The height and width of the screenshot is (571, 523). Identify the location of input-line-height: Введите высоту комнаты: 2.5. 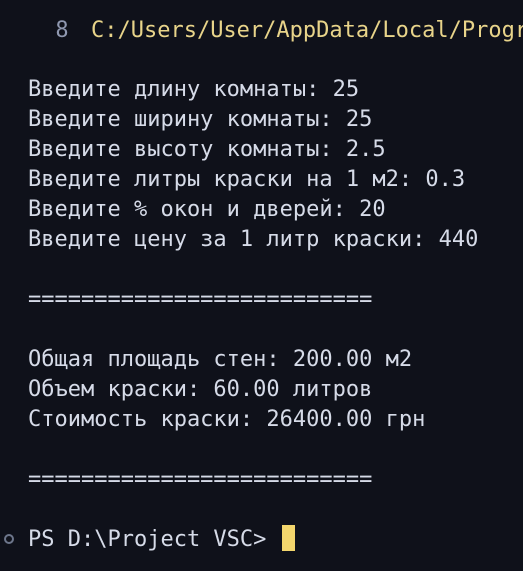
(207, 149).